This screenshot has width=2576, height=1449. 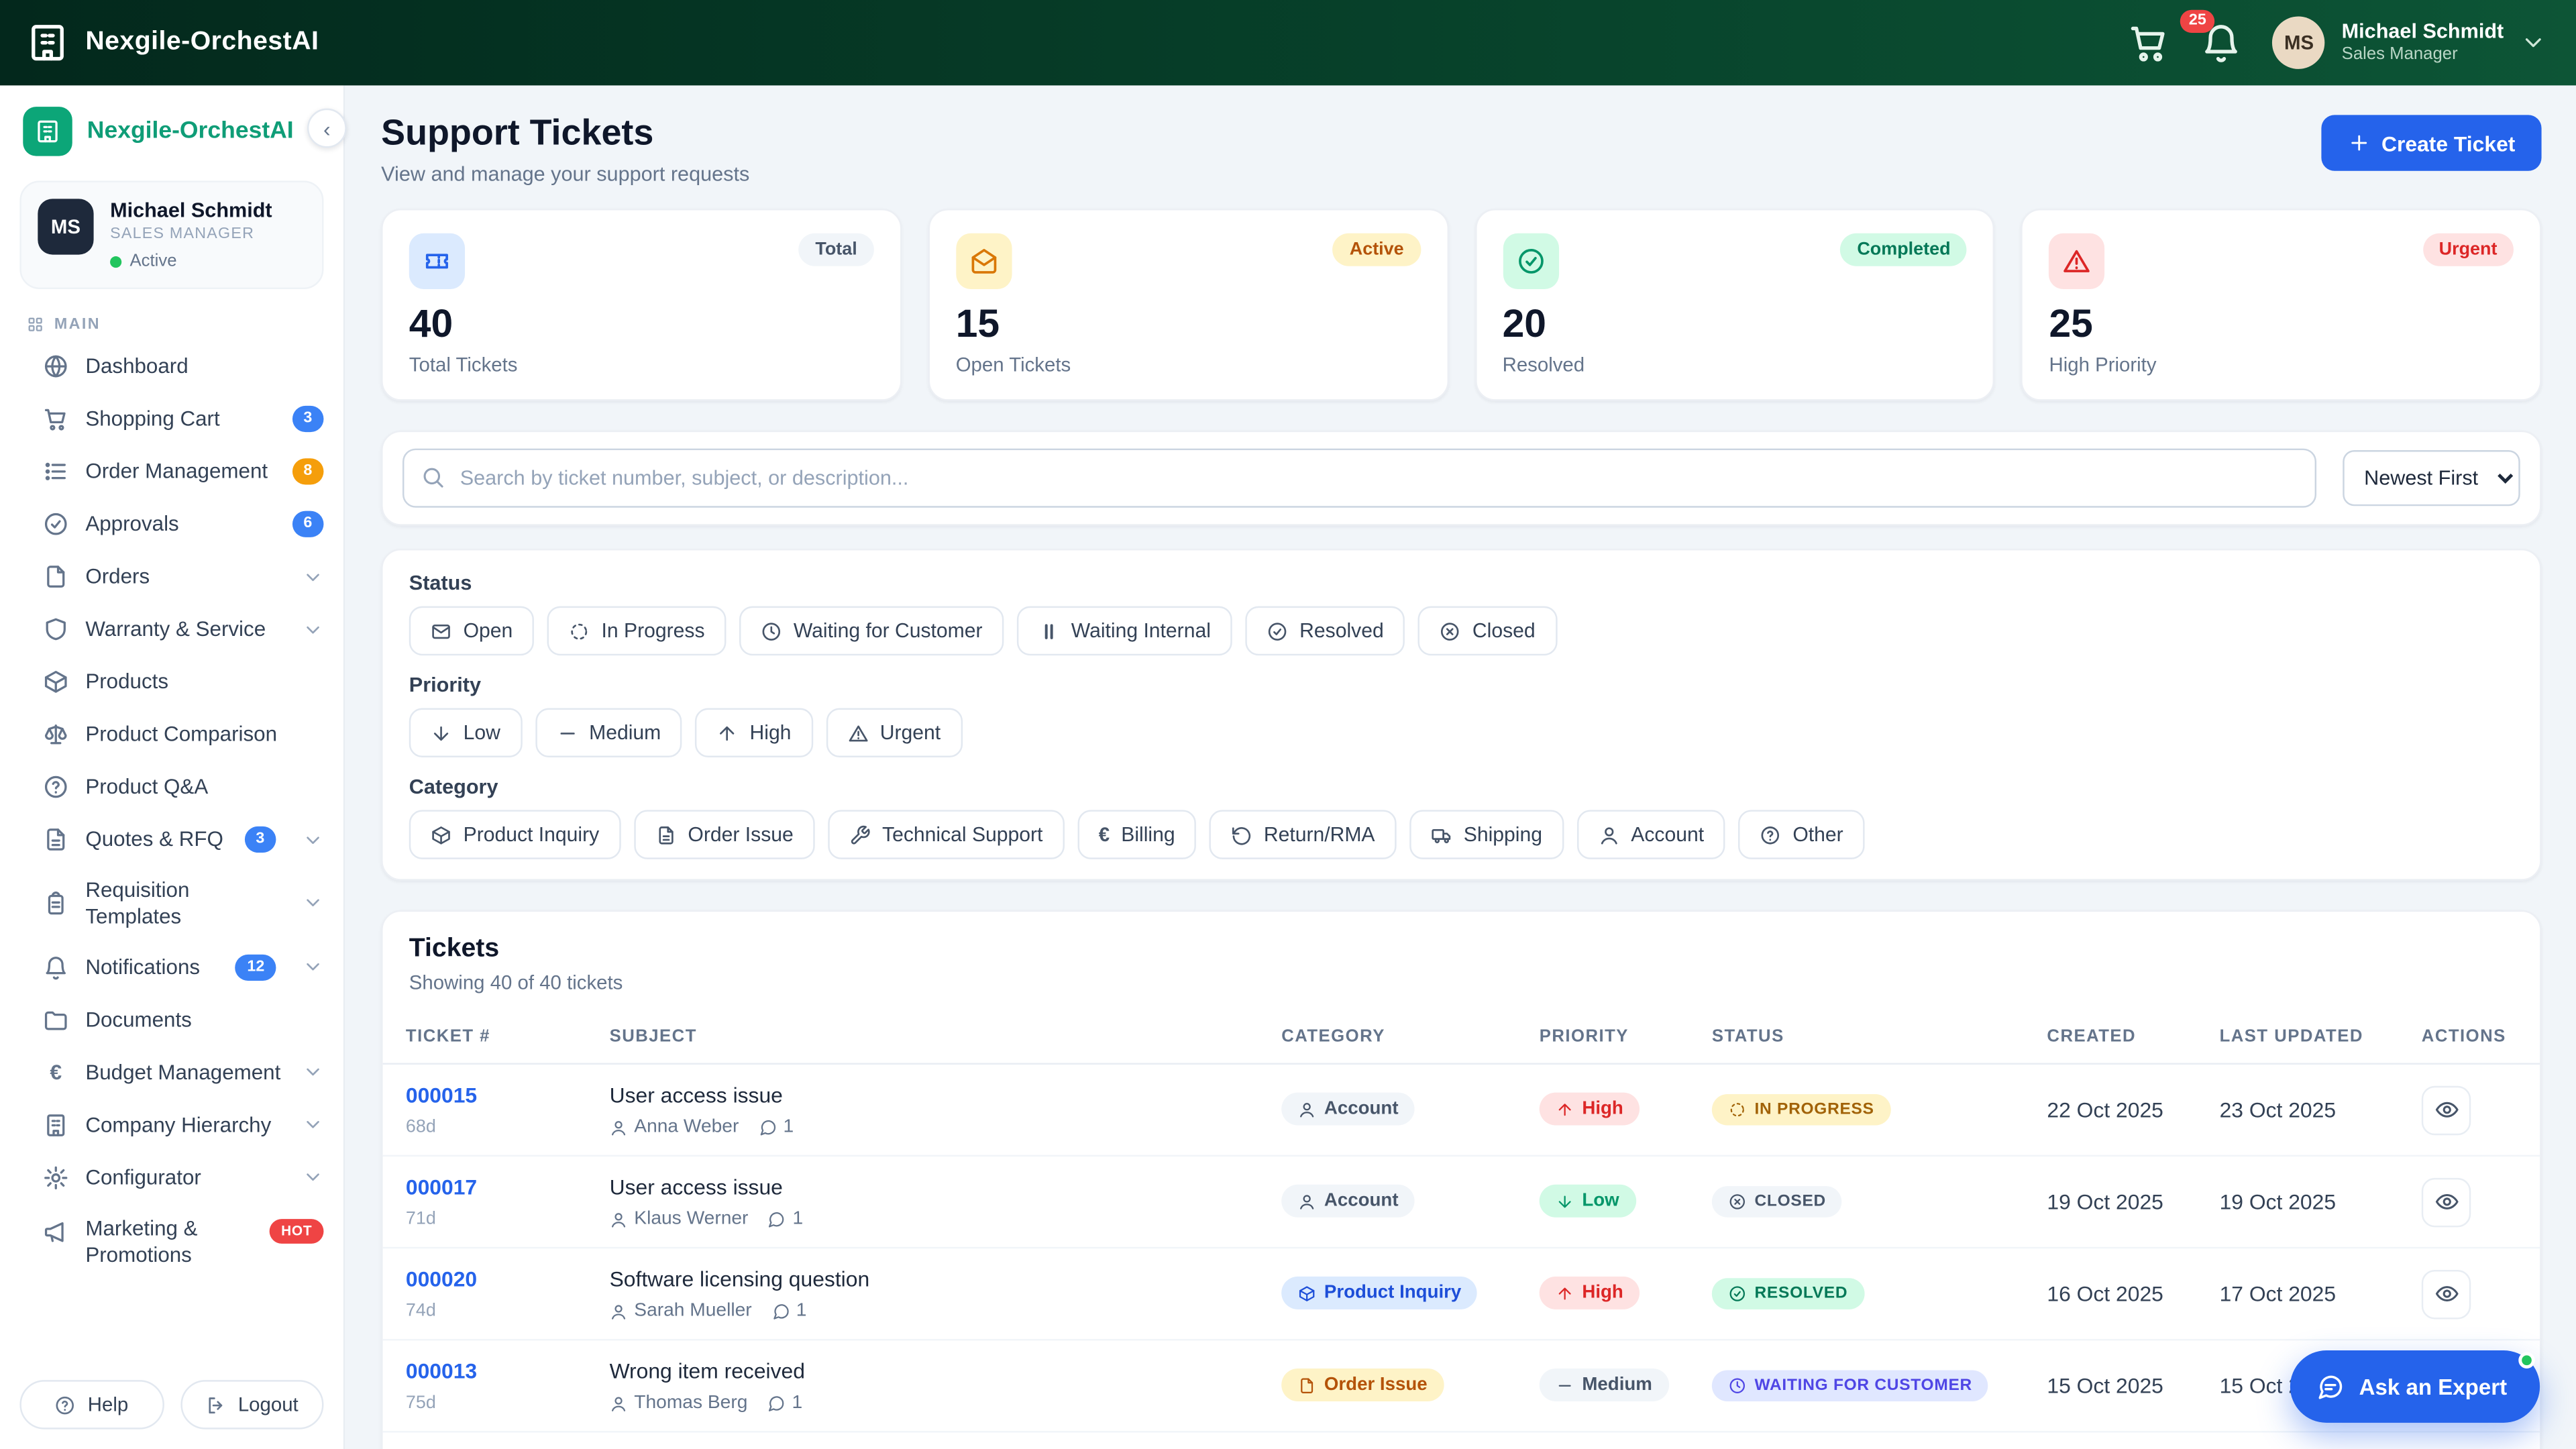 I want to click on ticket-subject: User access issue, so click(x=696, y=1187).